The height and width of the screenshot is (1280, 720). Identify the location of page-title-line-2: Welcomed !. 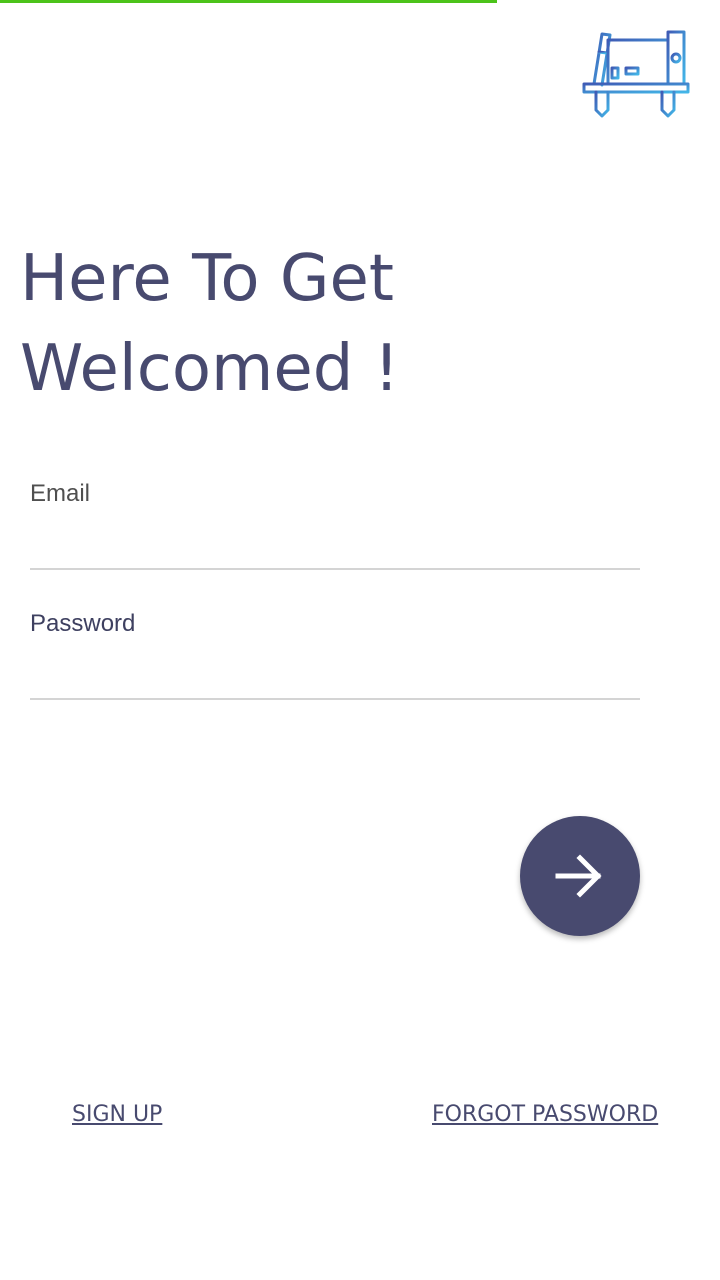
(210, 369).